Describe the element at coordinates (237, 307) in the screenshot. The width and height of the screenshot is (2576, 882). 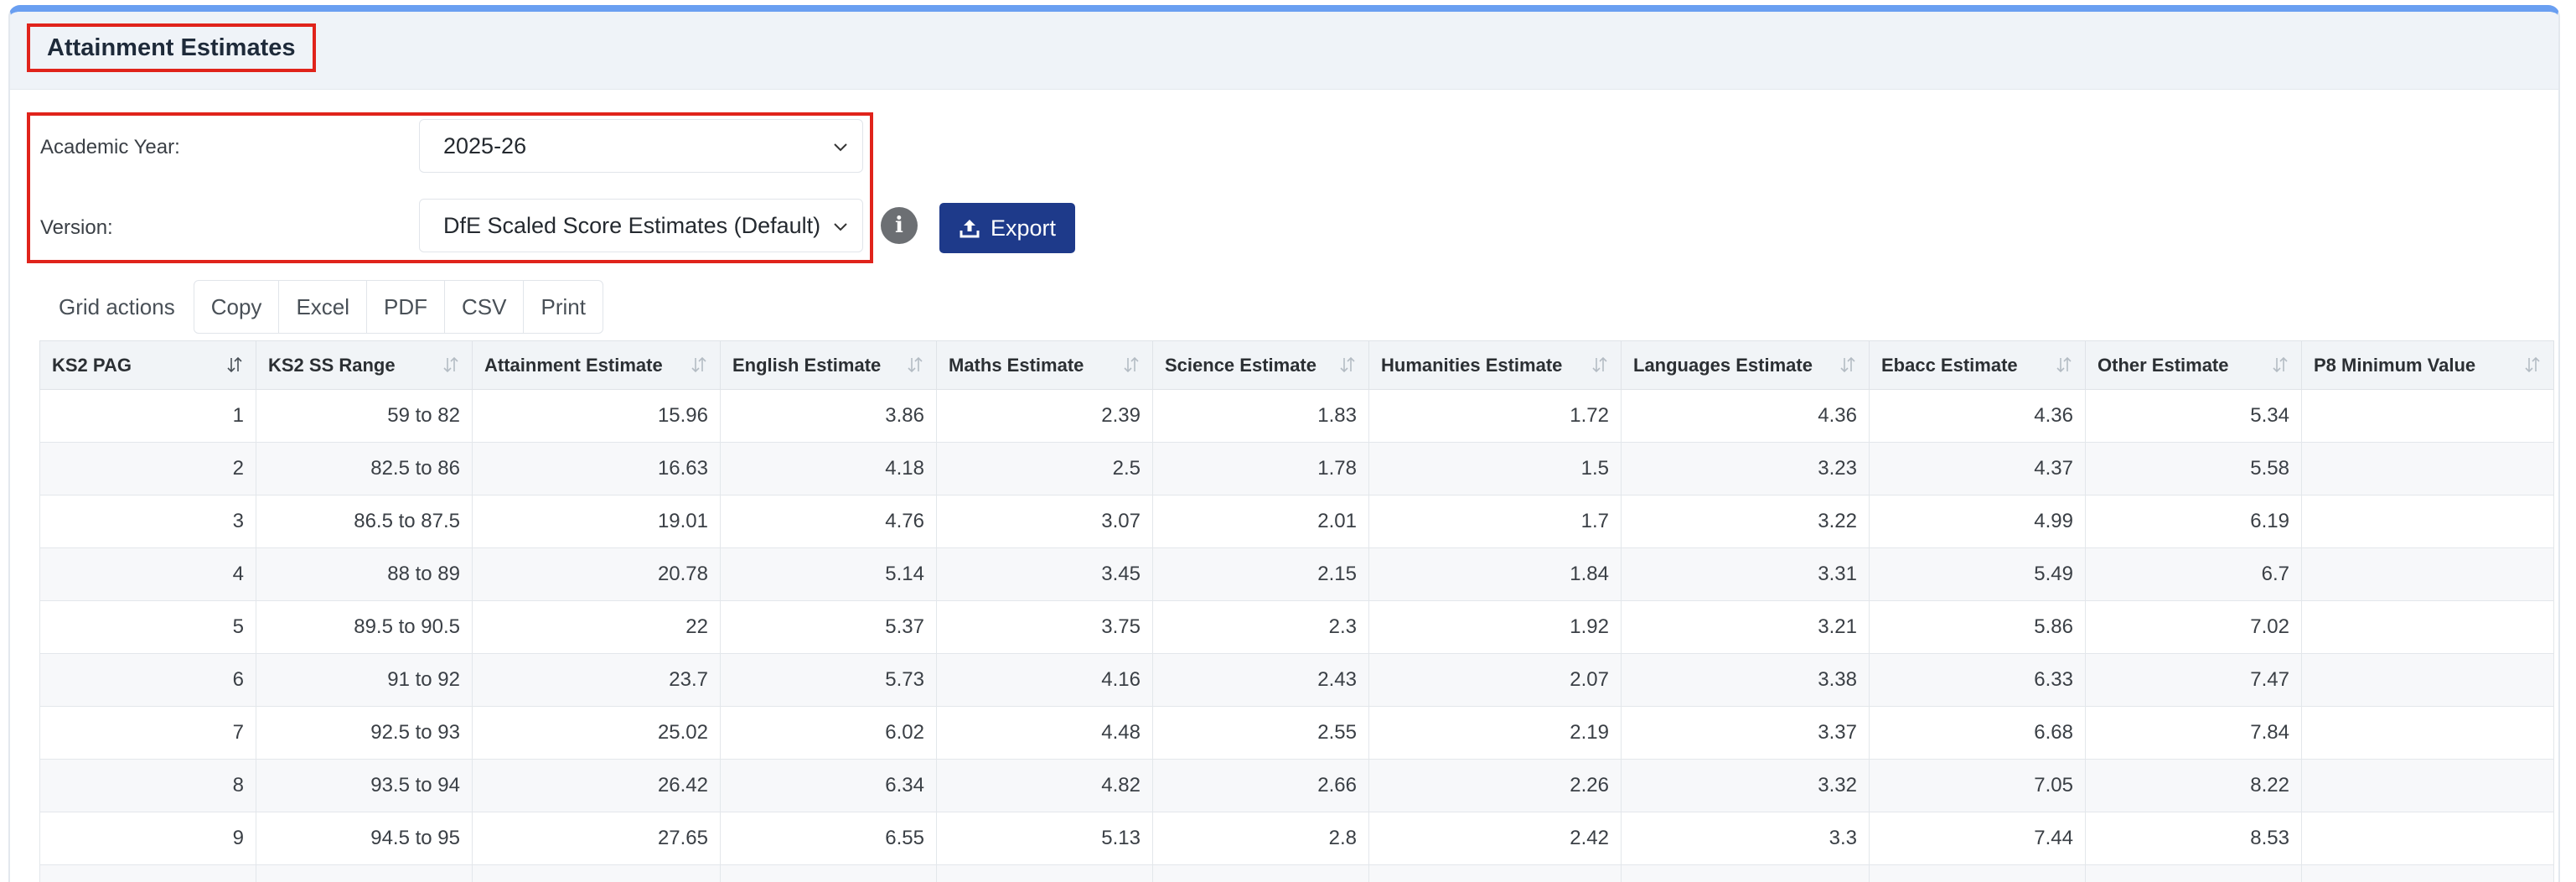
I see `copy-button: Copy` at that location.